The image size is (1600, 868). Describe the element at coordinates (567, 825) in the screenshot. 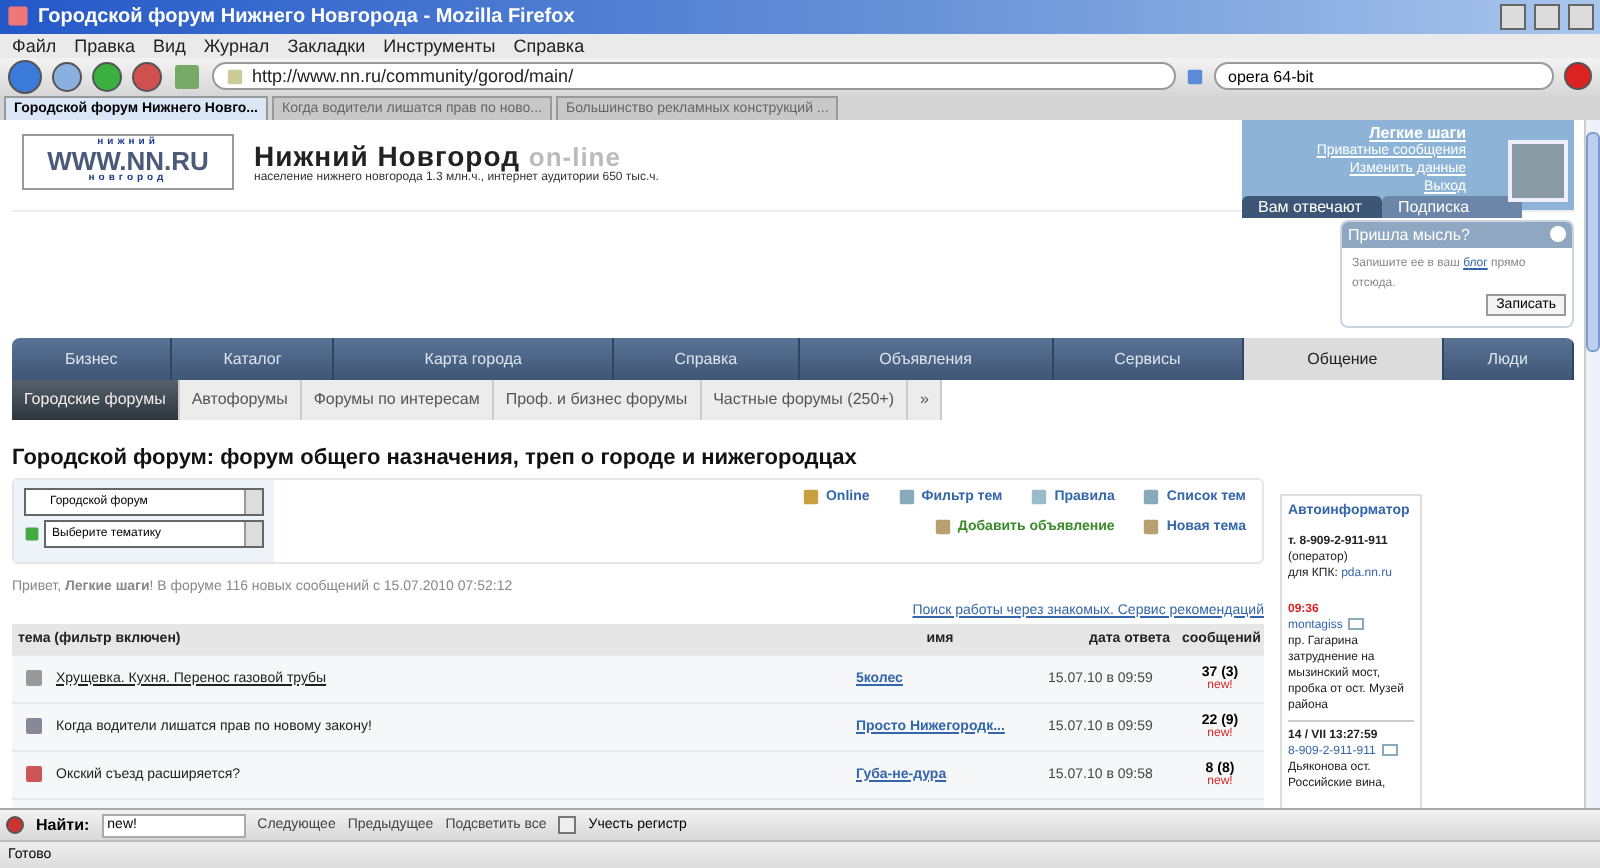

I see `match-case-checkbox` at that location.